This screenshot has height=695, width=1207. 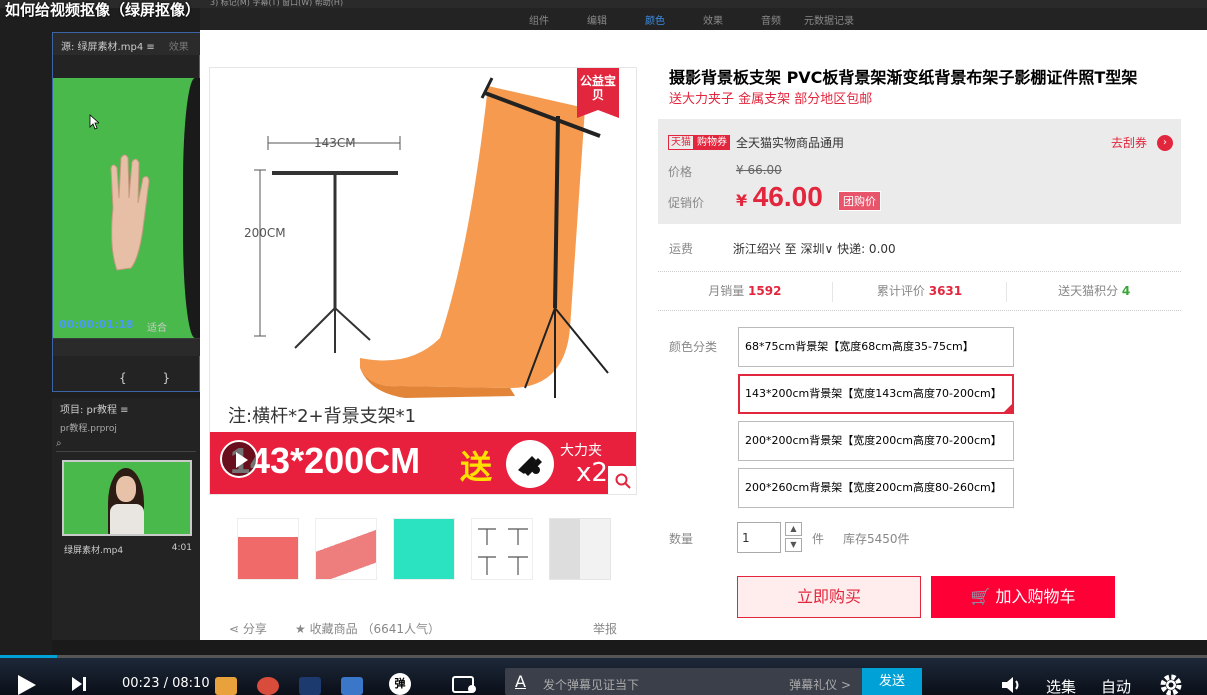 What do you see at coordinates (181, 548) in the screenshot?
I see `clip-duration: 4:01` at bounding box center [181, 548].